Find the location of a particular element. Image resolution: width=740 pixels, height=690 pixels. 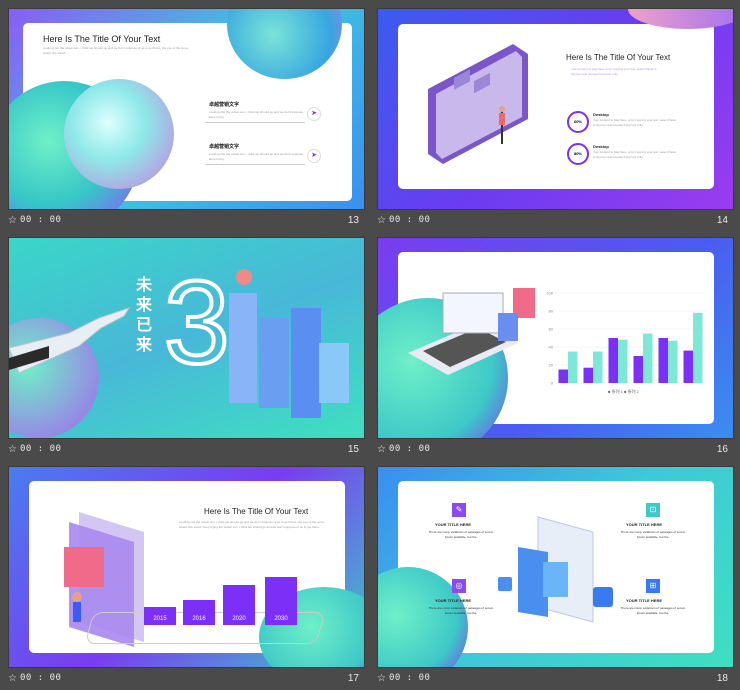

slide-number: 13 is located at coordinates (353, 220).